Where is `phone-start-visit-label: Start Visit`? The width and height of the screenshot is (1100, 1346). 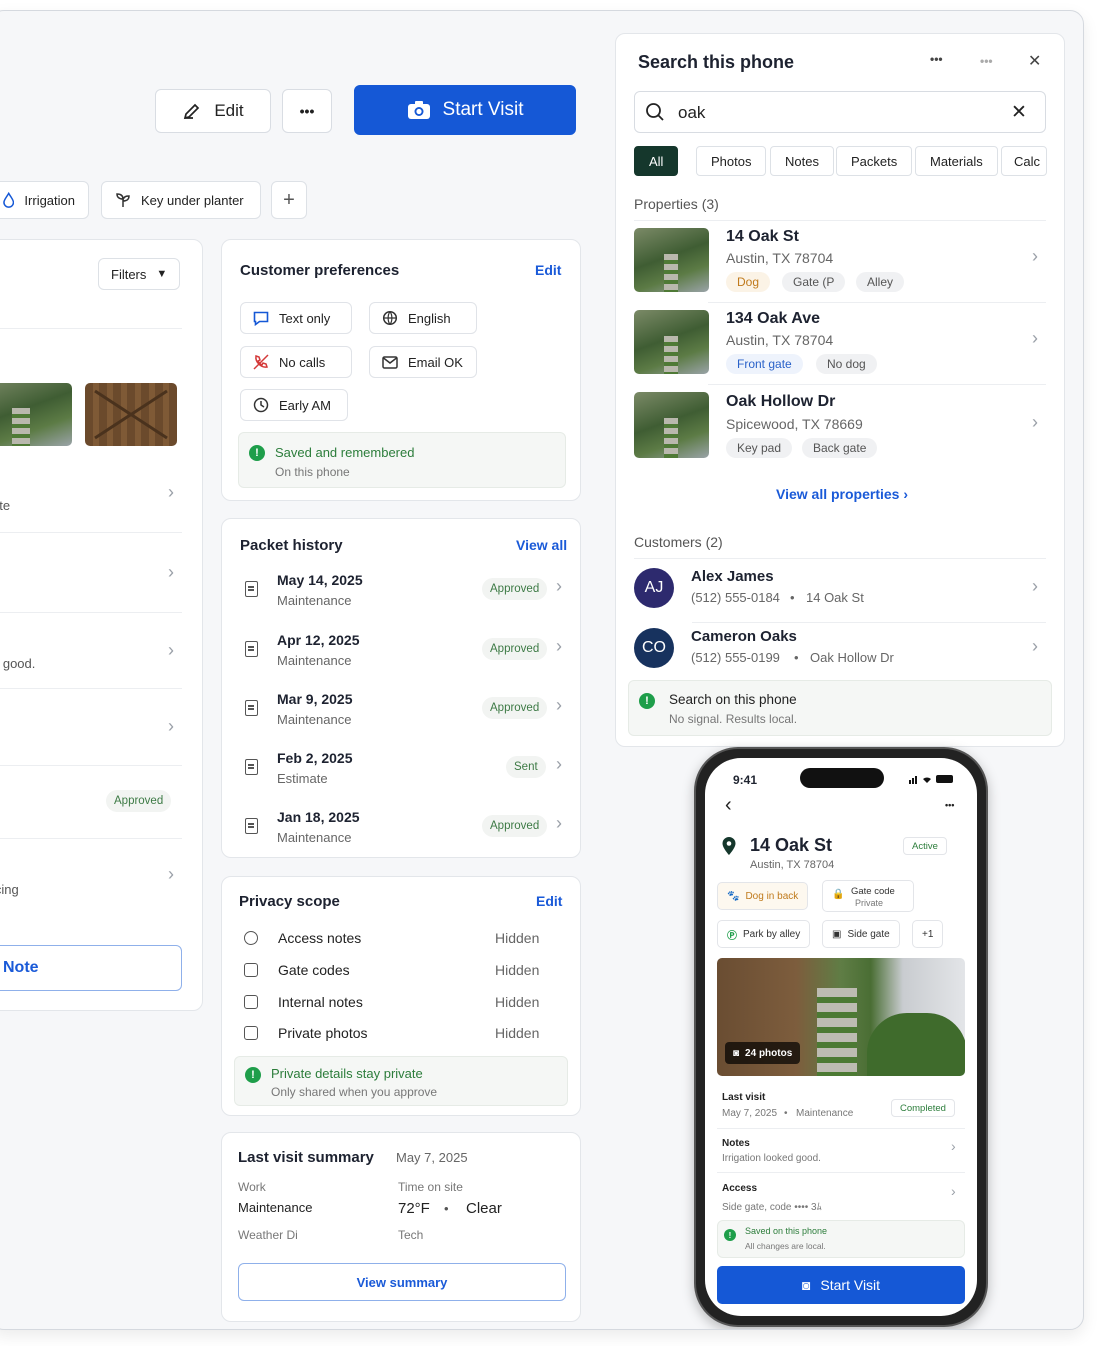 phone-start-visit-label: Start Visit is located at coordinates (850, 1285).